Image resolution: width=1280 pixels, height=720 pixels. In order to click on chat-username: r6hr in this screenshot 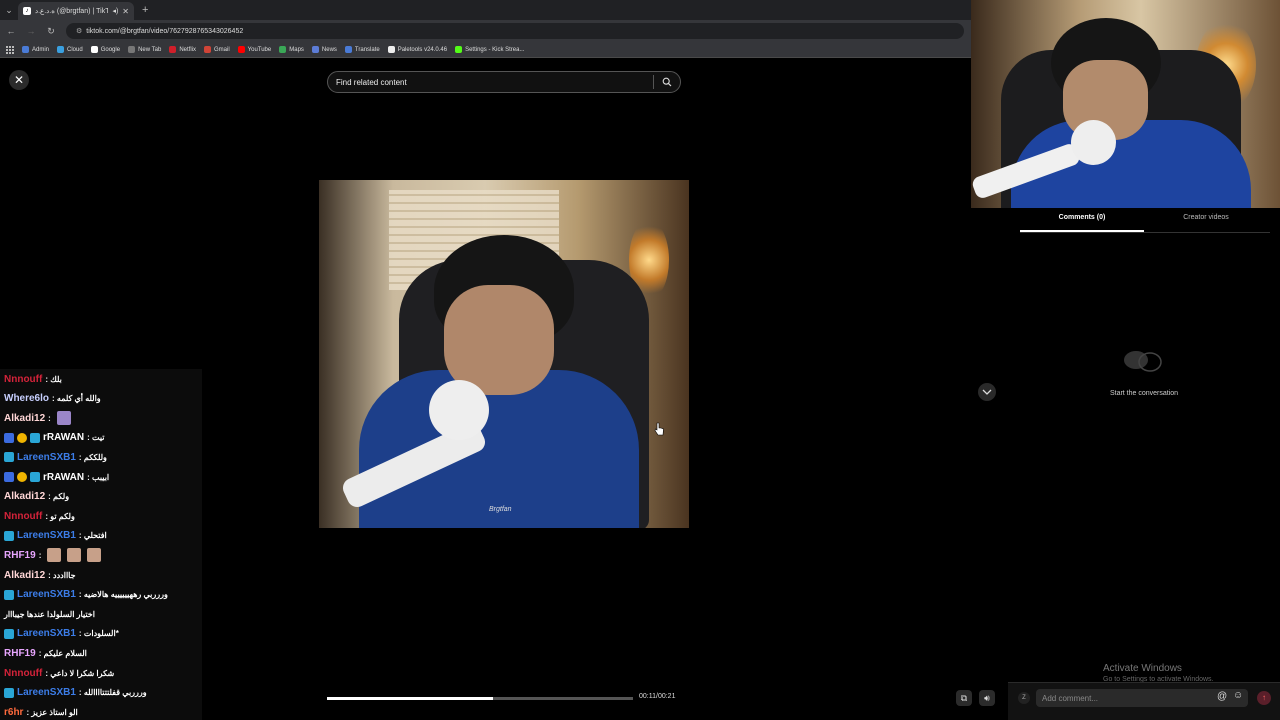, I will do `click(13, 712)`.